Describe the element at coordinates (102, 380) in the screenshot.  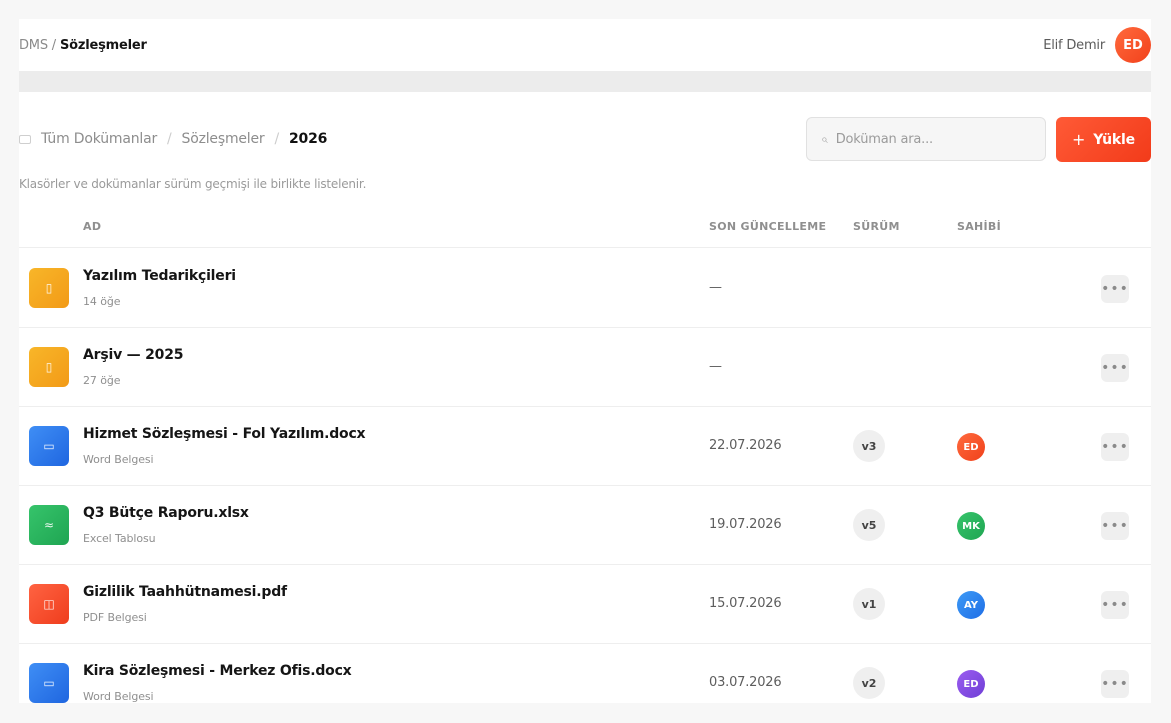
I see `item-meta: 27 öğe` at that location.